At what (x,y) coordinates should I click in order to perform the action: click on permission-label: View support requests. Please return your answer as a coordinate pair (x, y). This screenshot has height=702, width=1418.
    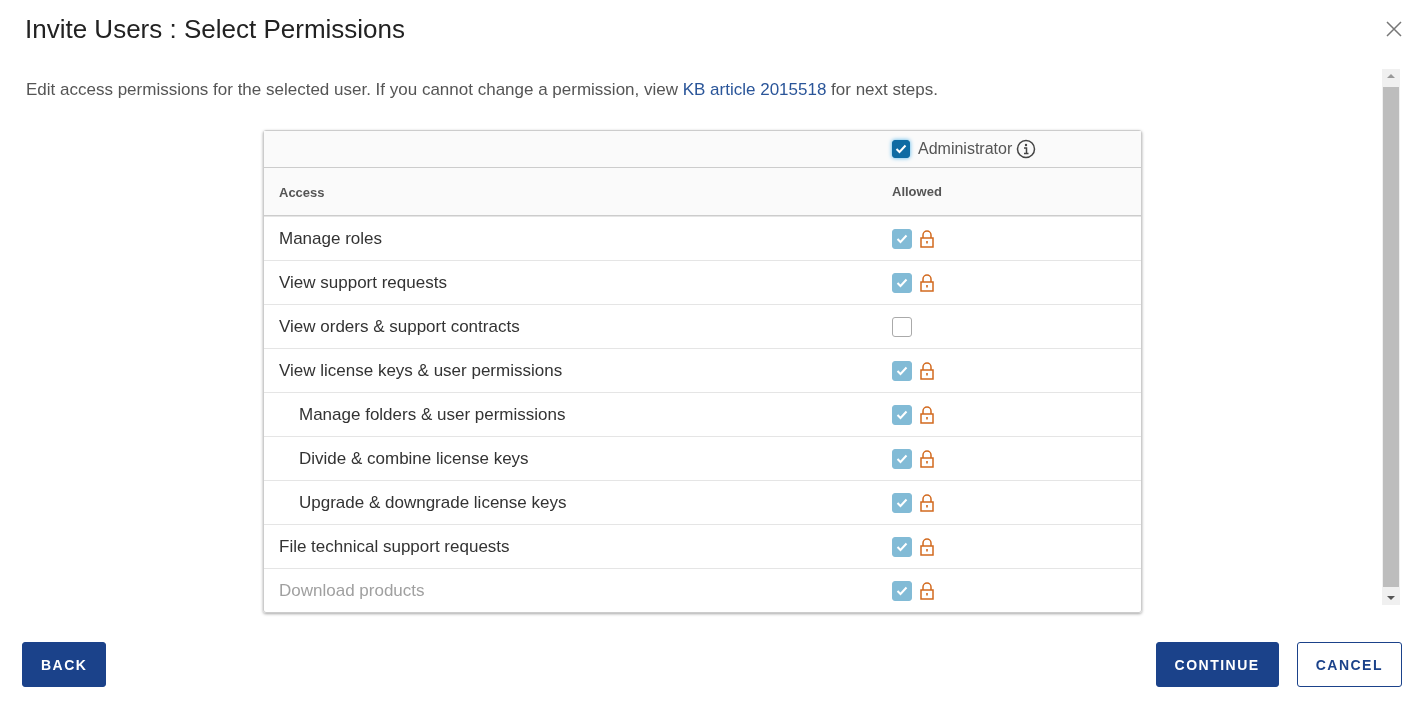
    Looking at the image, I should click on (363, 282).